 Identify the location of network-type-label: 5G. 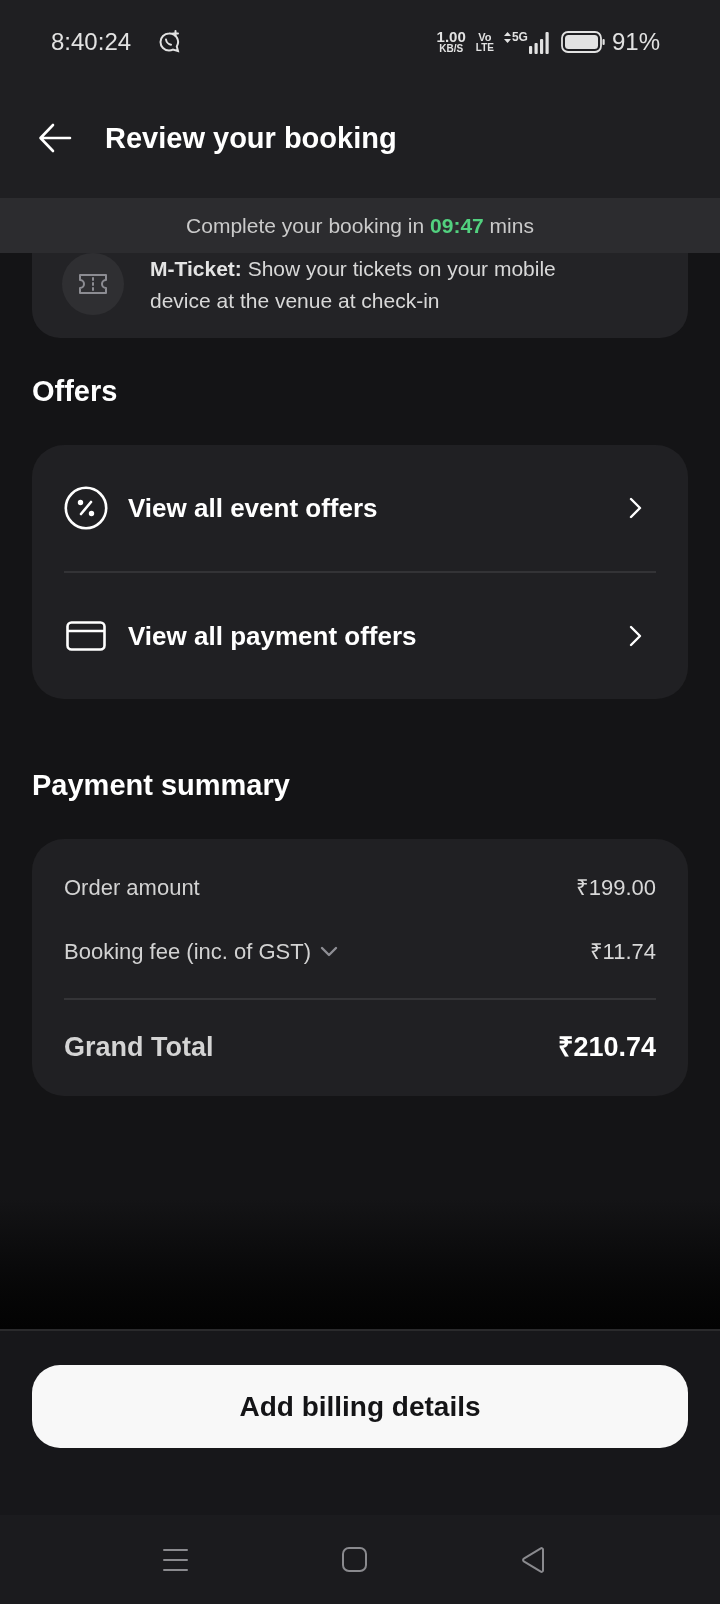
(519, 36).